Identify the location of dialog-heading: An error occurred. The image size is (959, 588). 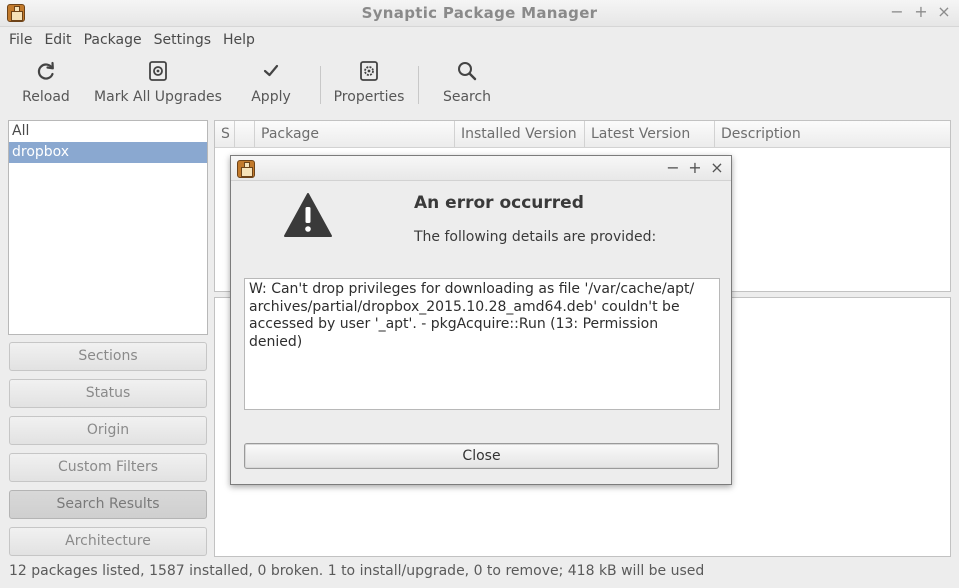
(499, 203).